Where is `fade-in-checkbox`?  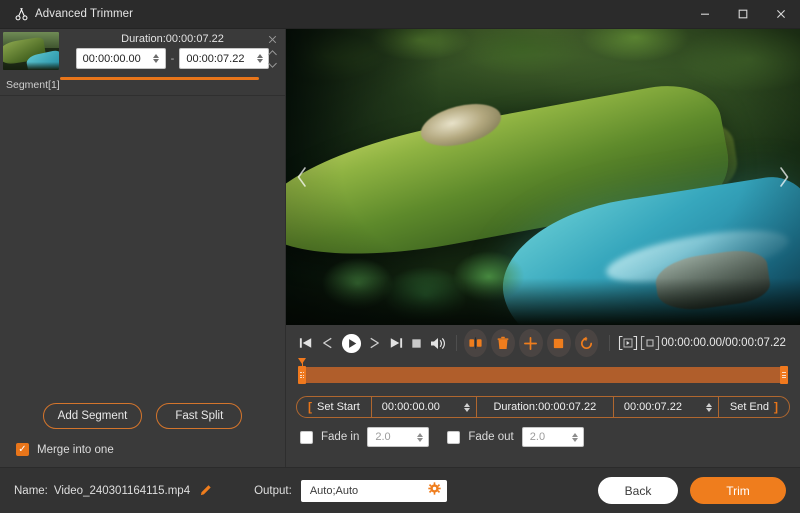 fade-in-checkbox is located at coordinates (306, 437).